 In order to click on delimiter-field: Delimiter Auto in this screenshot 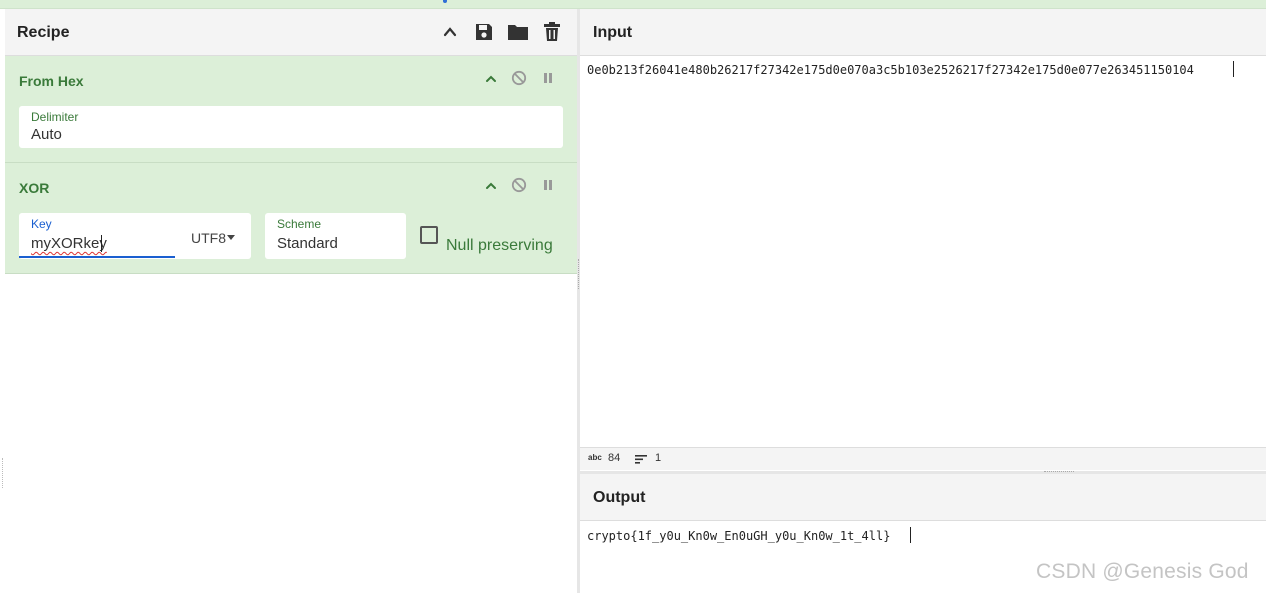, I will do `click(291, 127)`.